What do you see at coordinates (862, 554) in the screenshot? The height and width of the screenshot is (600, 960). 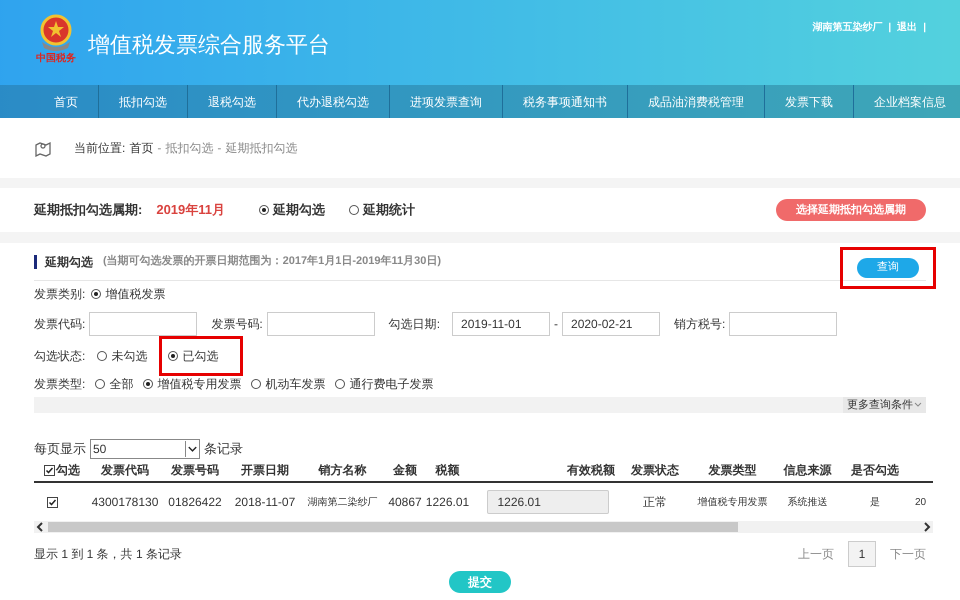 I see `page-number: 1` at bounding box center [862, 554].